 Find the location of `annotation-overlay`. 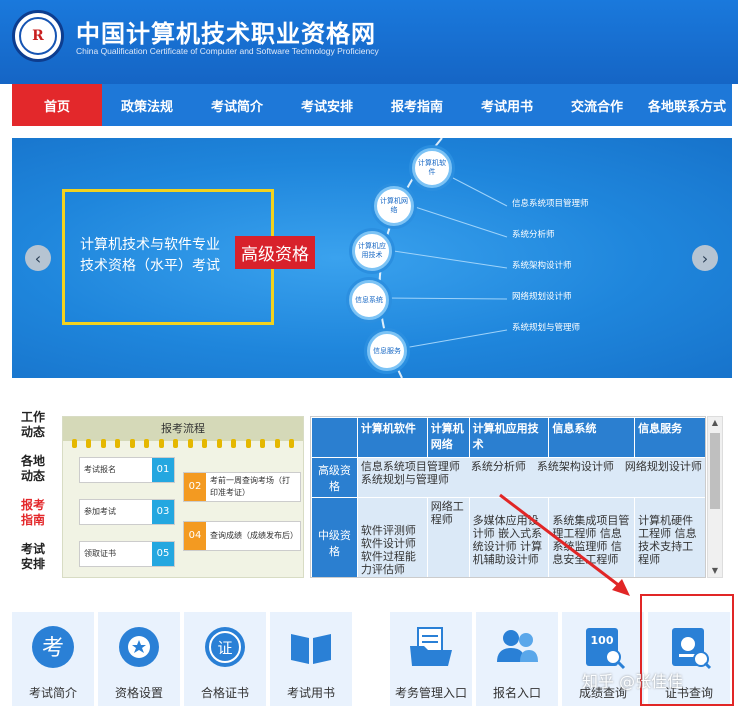

annotation-overlay is located at coordinates (564, 544).